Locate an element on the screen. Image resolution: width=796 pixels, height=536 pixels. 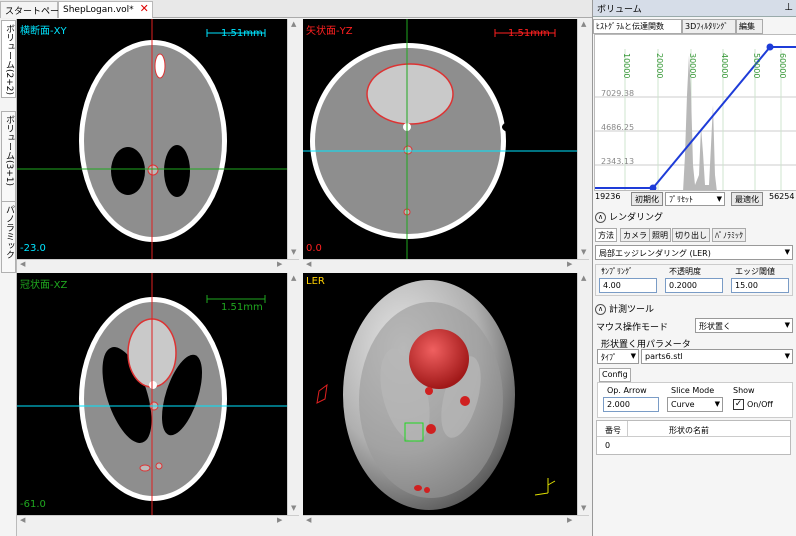
document-tab-bar: スタートページ ShepLogan.vol* ✕ is located at coordinates (296, 9).